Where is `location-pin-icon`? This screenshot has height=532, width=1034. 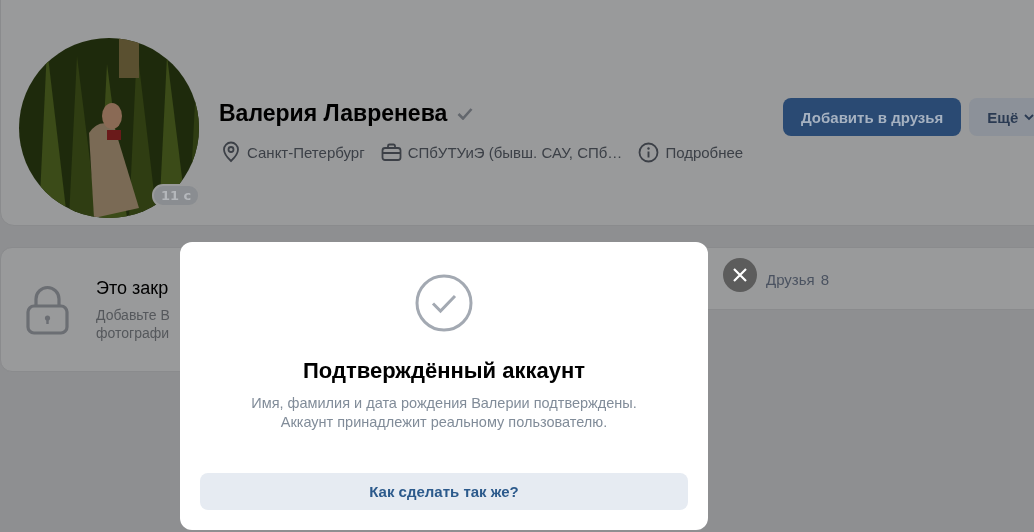
location-pin-icon is located at coordinates (231, 152).